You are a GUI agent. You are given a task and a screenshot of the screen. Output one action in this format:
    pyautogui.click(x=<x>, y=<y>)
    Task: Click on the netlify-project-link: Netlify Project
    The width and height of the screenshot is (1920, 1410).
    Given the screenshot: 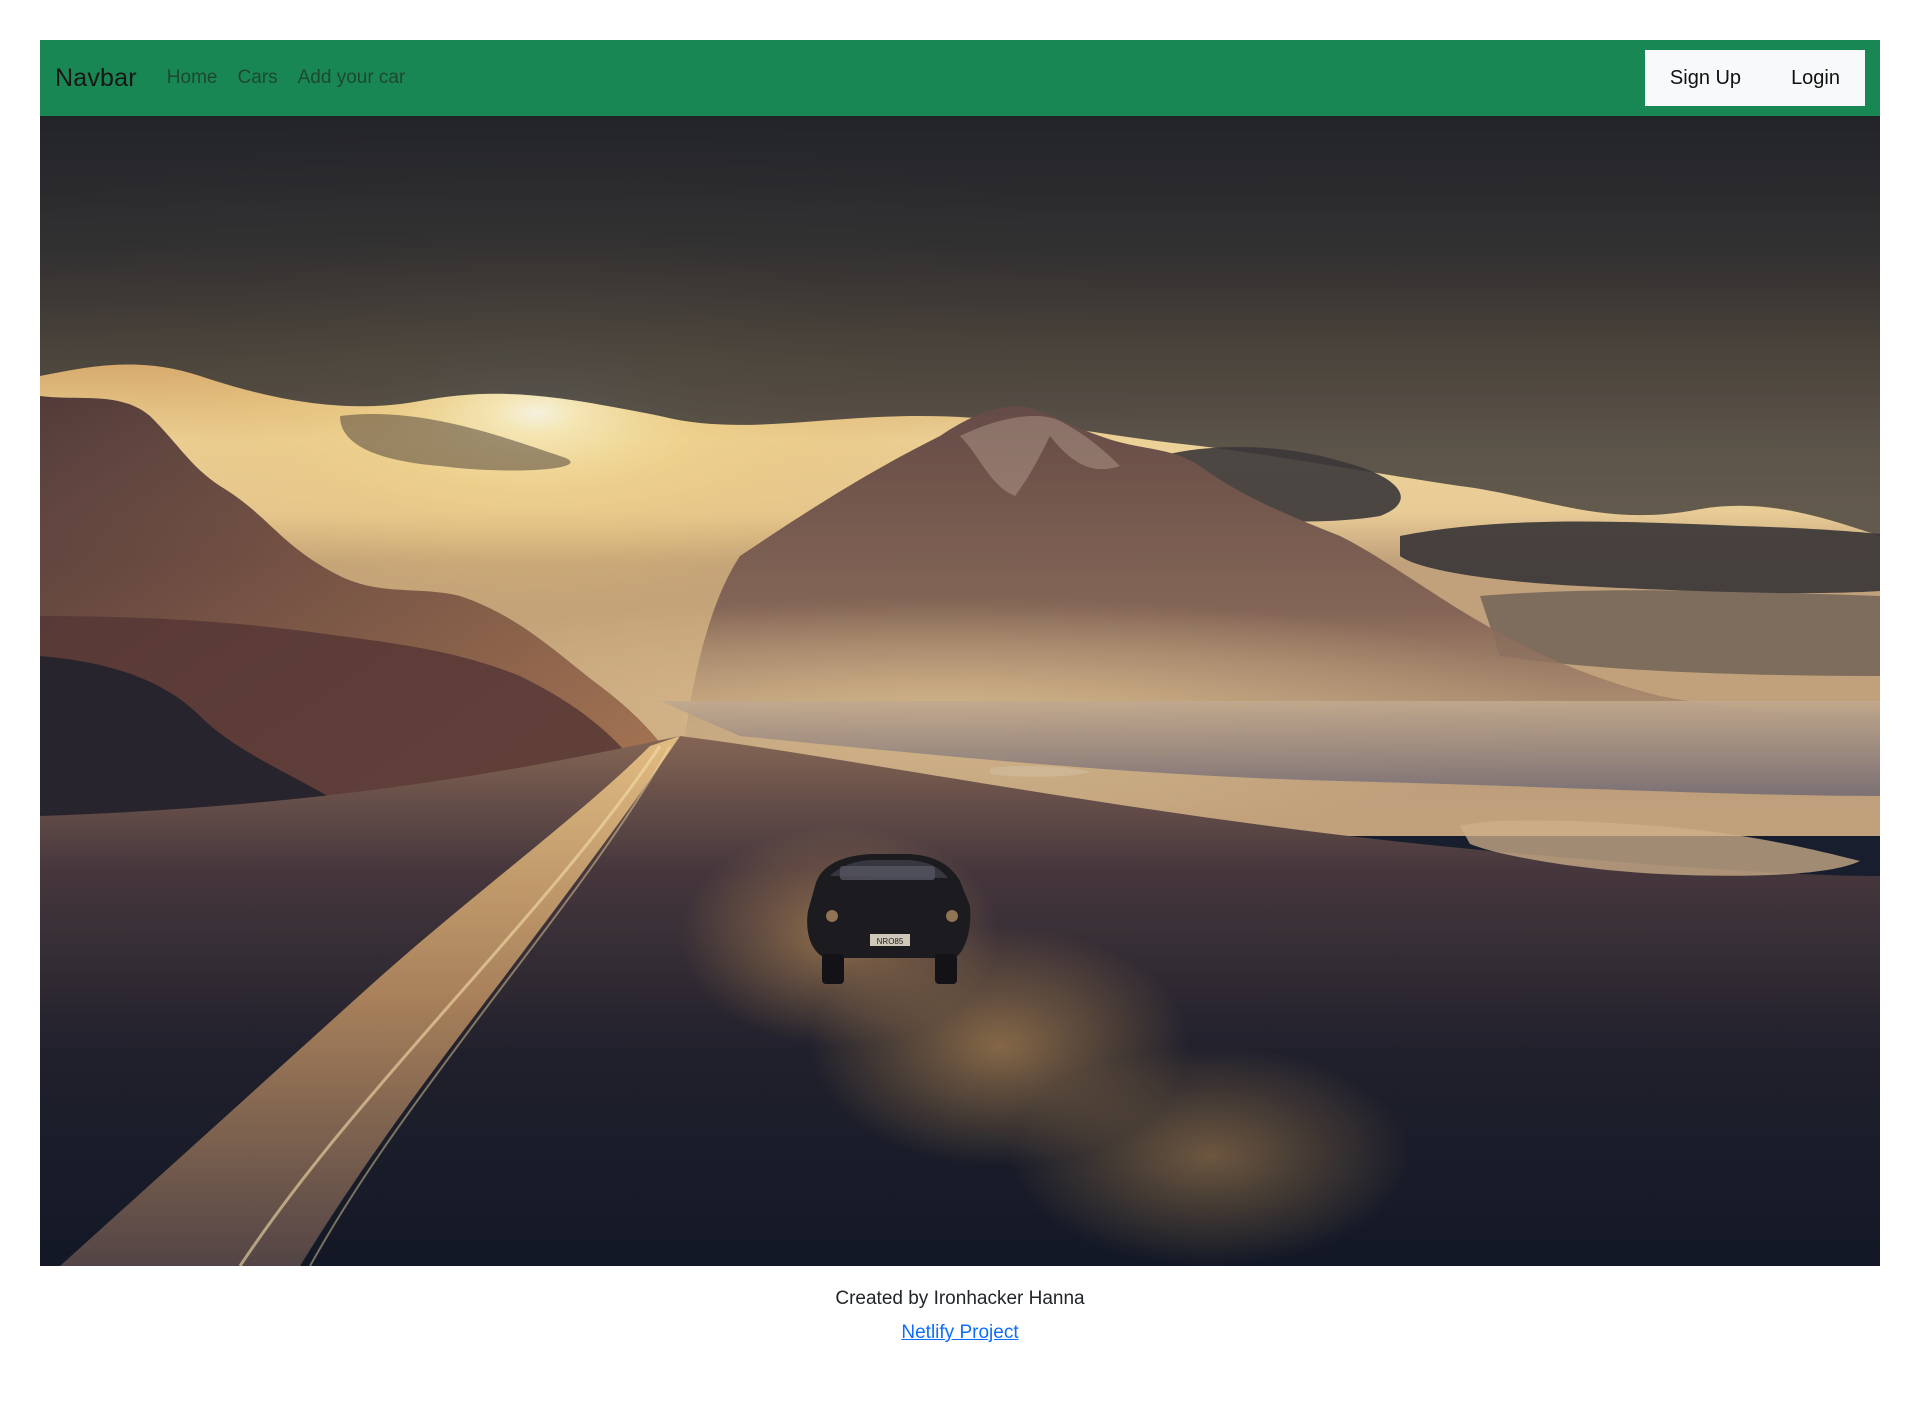 What is the action you would take?
    pyautogui.click(x=959, y=1332)
    